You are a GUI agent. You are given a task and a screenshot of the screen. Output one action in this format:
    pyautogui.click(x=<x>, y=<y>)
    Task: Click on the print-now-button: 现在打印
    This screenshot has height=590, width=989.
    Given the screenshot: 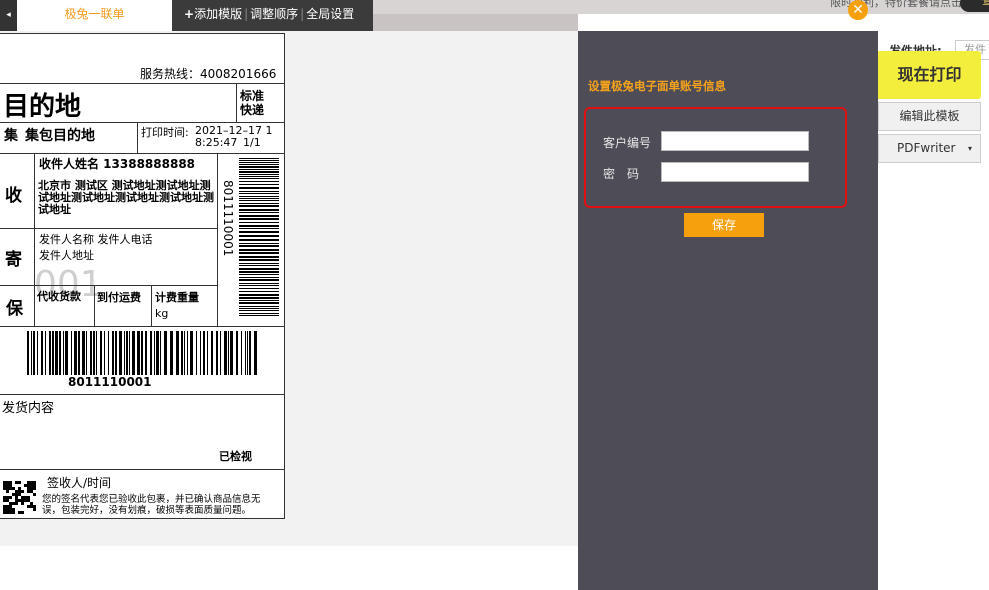 What is the action you would take?
    pyautogui.click(x=929, y=75)
    